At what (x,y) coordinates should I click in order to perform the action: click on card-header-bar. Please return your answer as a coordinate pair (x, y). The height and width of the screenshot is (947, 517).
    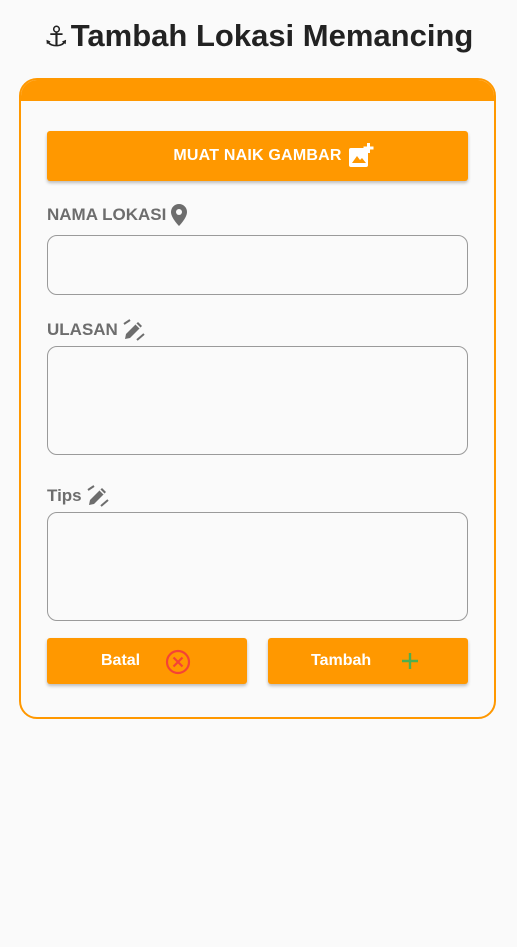
    Looking at the image, I should click on (257, 90).